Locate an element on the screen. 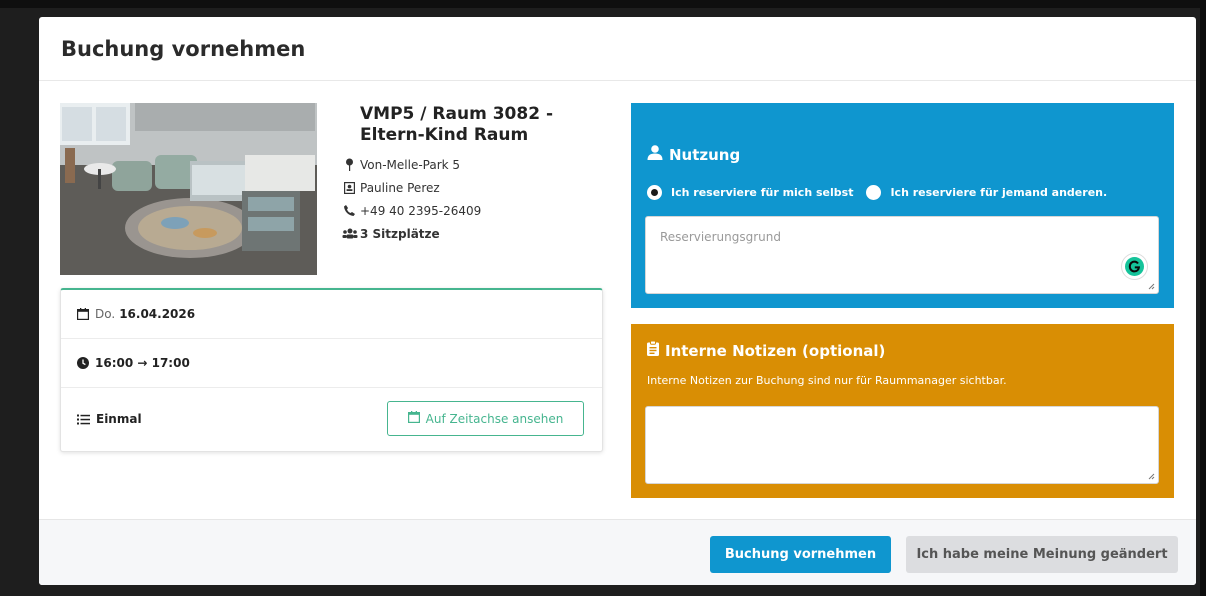 Image resolution: width=1206 pixels, height=596 pixels. reservation-reason-input: Reservierungsgrund is located at coordinates (902, 255).